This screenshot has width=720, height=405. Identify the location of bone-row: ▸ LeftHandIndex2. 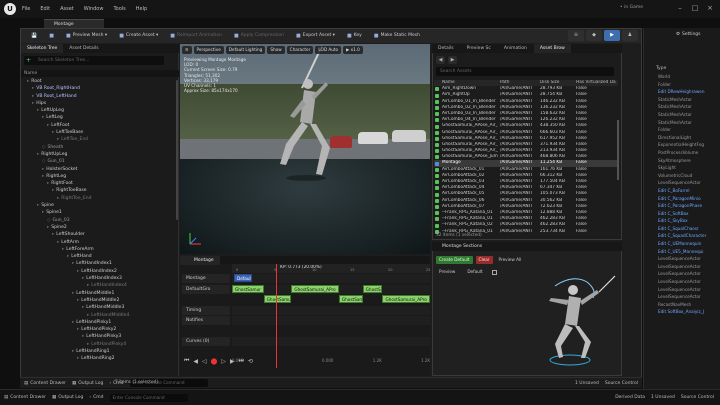
(100, 271).